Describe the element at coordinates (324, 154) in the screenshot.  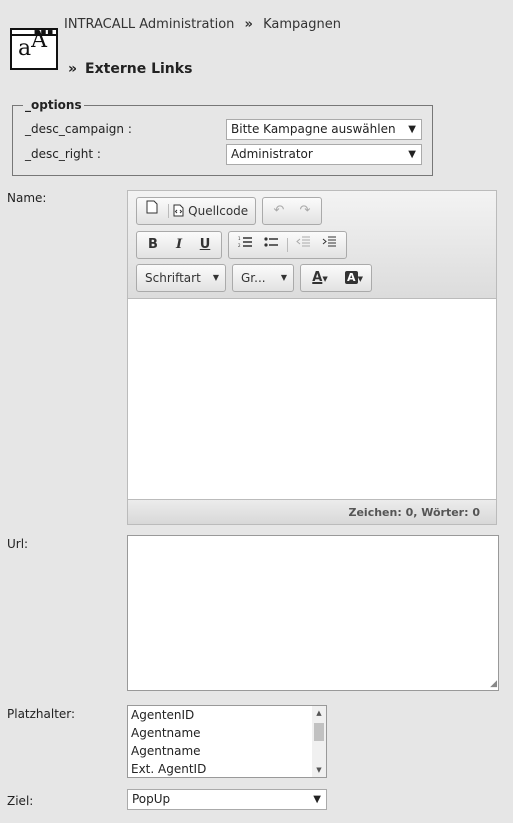
I see `right-select: Administrator ▼` at that location.